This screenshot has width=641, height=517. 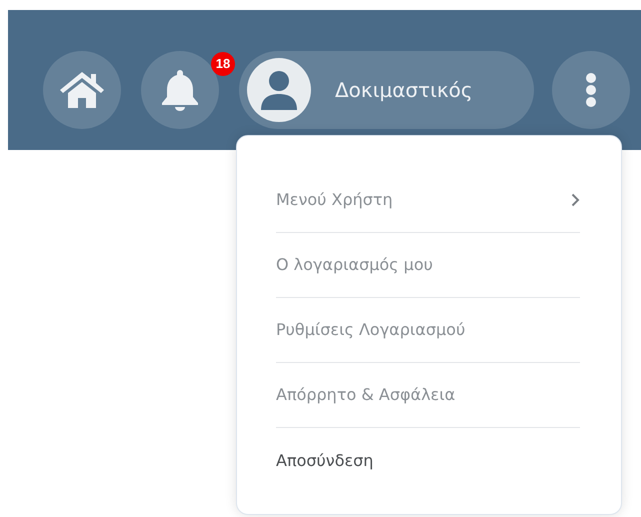 What do you see at coordinates (82, 90) in the screenshot?
I see `home-icon` at bounding box center [82, 90].